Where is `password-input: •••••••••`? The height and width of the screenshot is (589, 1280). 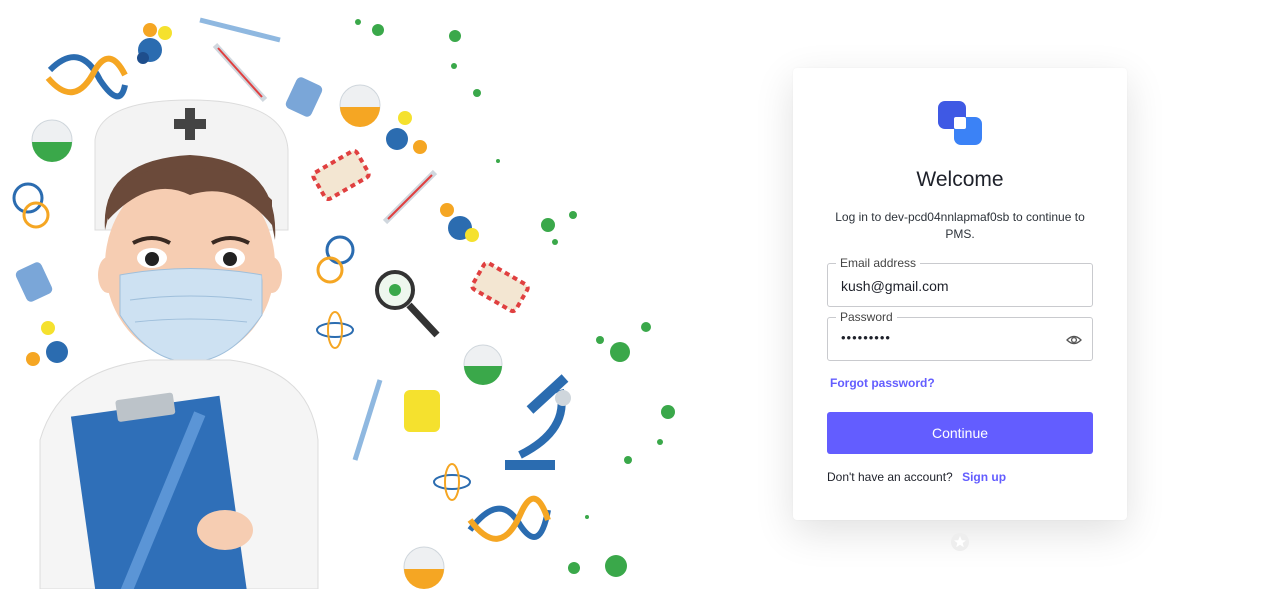
password-input: ••••••••• is located at coordinates (866, 337).